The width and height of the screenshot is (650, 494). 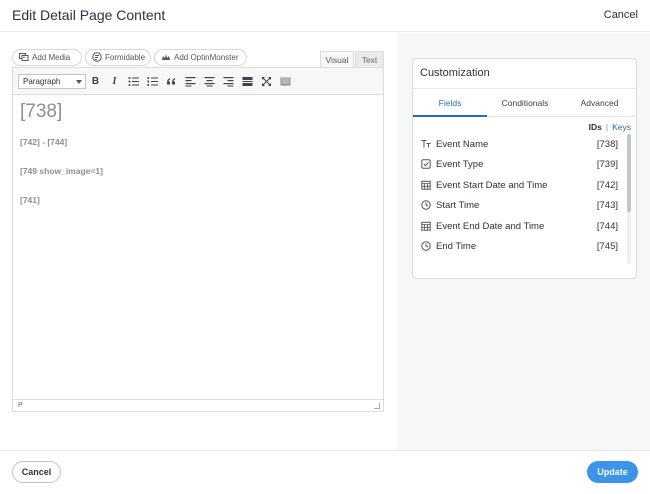 I want to click on cancel-button: Cancel, so click(x=36, y=472).